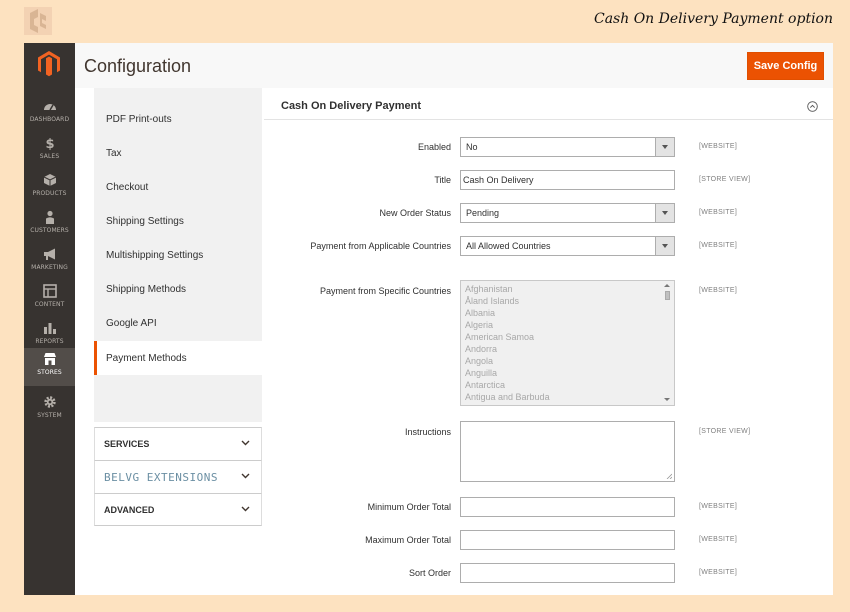 The height and width of the screenshot is (612, 850). Describe the element at coordinates (49, 187) in the screenshot. I see `nav-products: PRODUCTS` at that location.